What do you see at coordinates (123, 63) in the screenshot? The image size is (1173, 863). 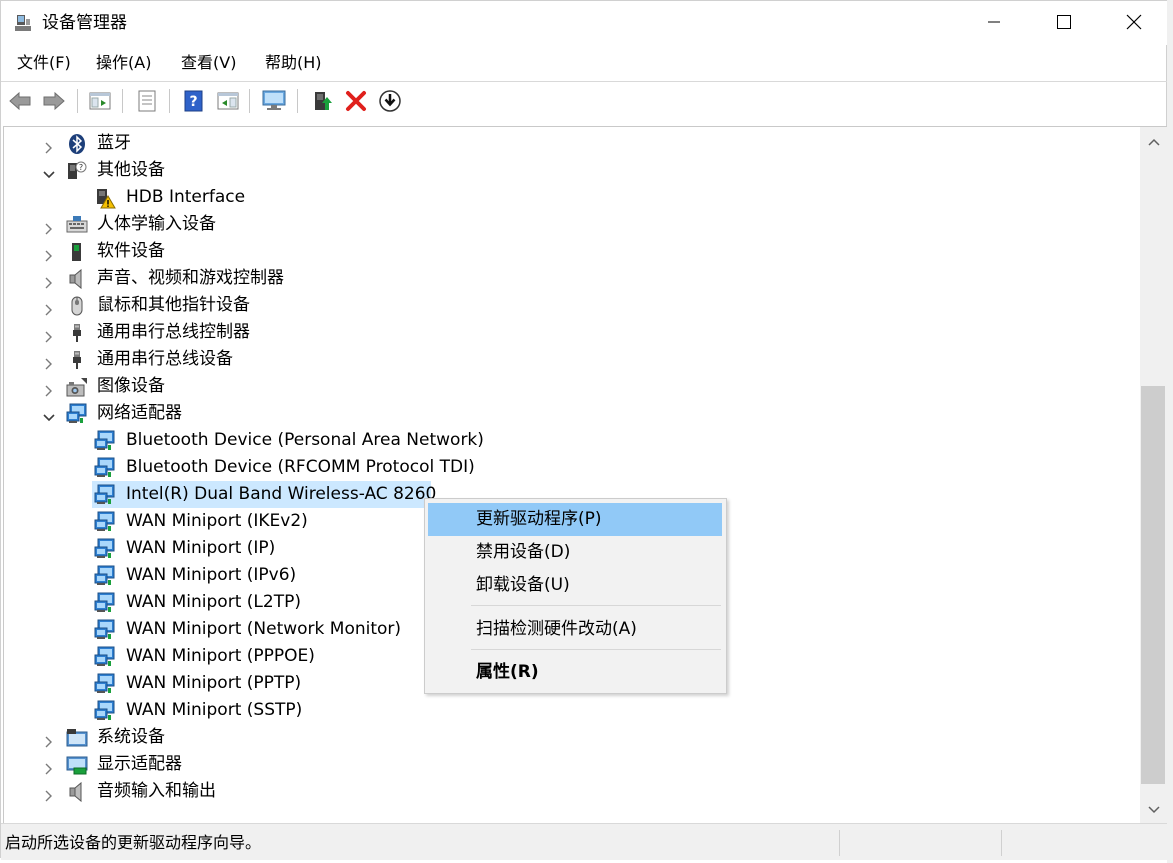 I see `menu-action: 操作(A)` at bounding box center [123, 63].